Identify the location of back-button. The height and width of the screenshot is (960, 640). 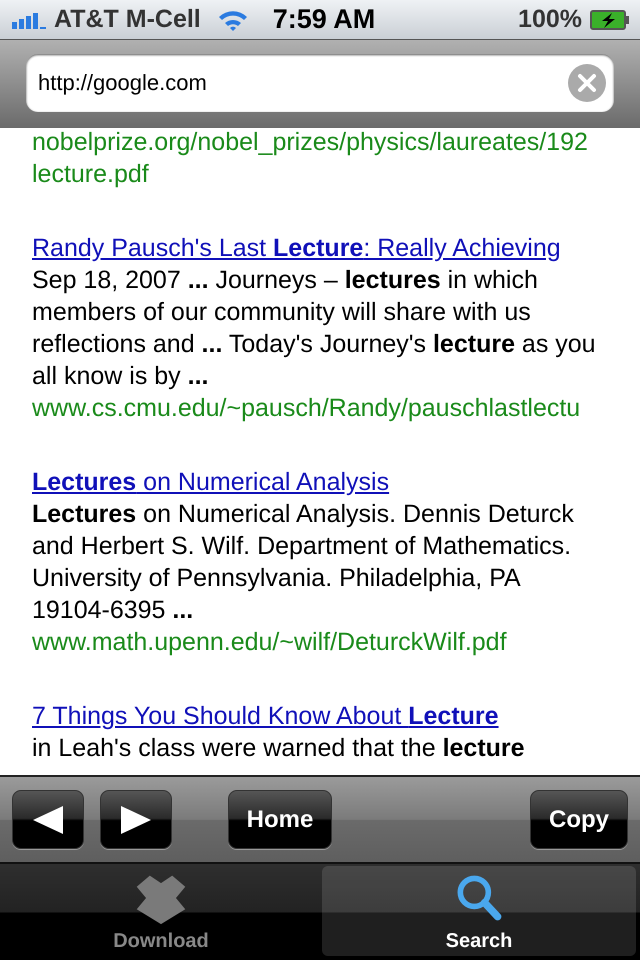
(48, 819).